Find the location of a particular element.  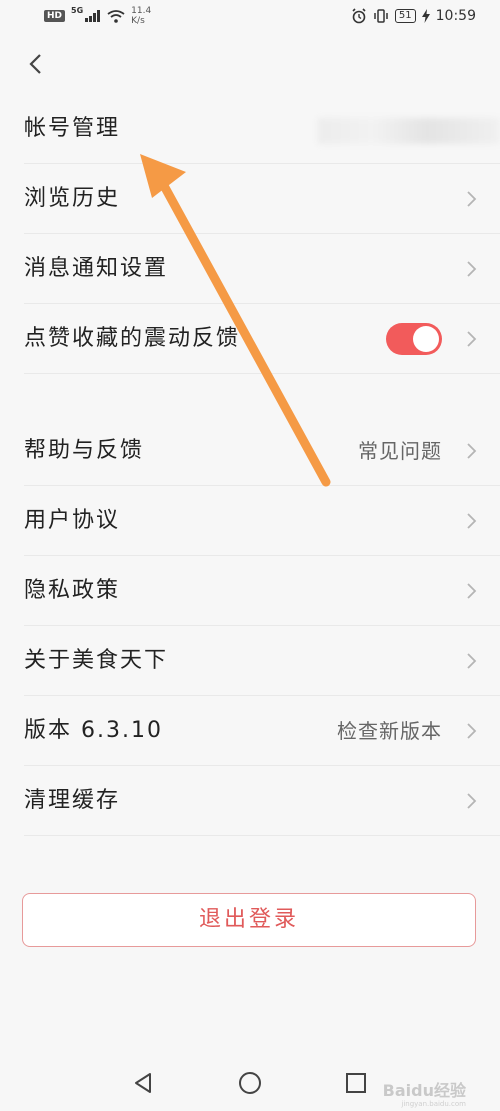

menu-item-label: 清理缓存 is located at coordinates (72, 800).